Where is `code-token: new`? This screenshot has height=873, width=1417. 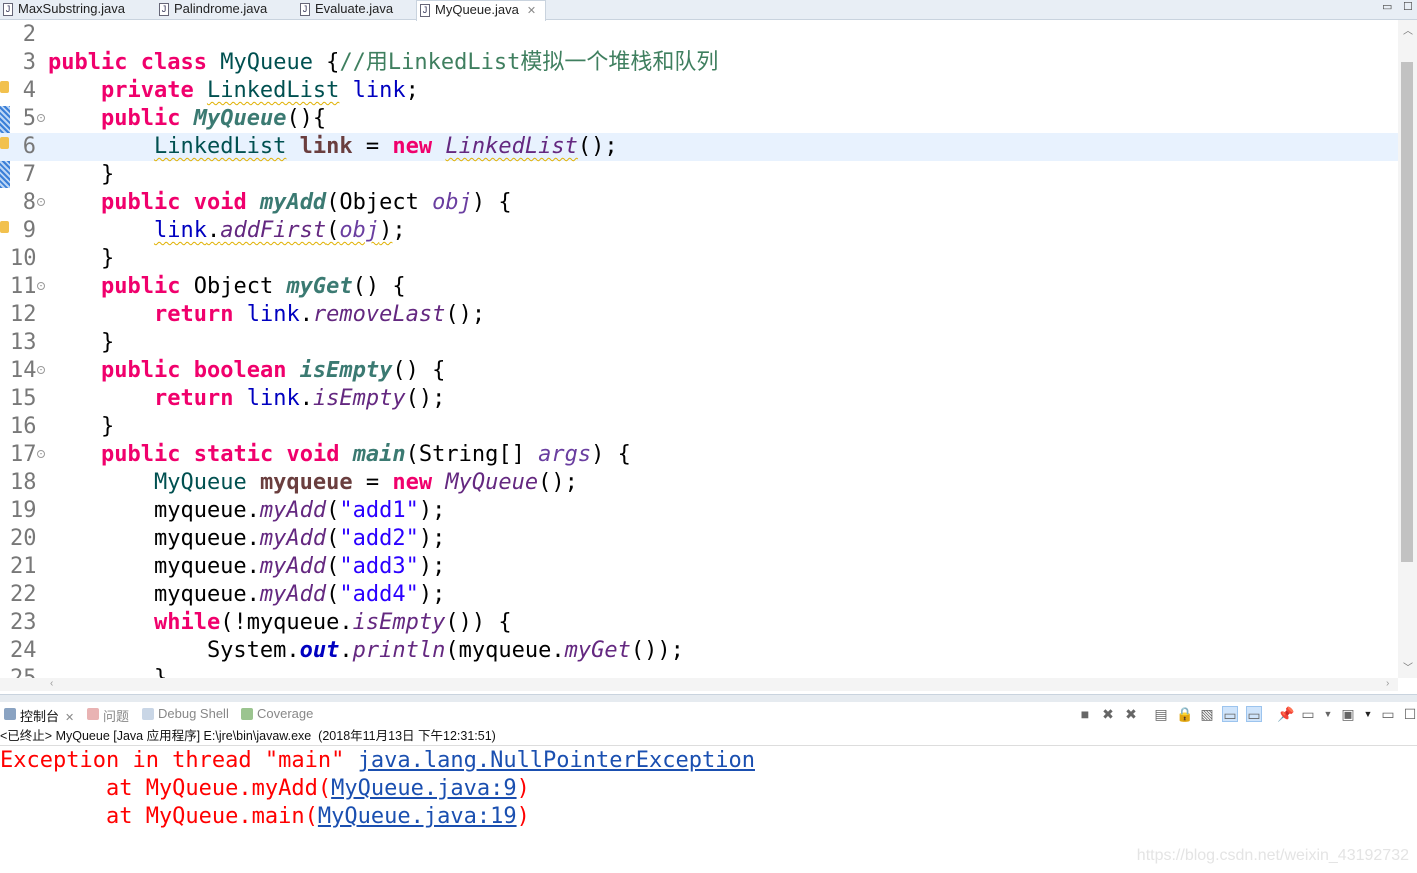 code-token: new is located at coordinates (412, 482).